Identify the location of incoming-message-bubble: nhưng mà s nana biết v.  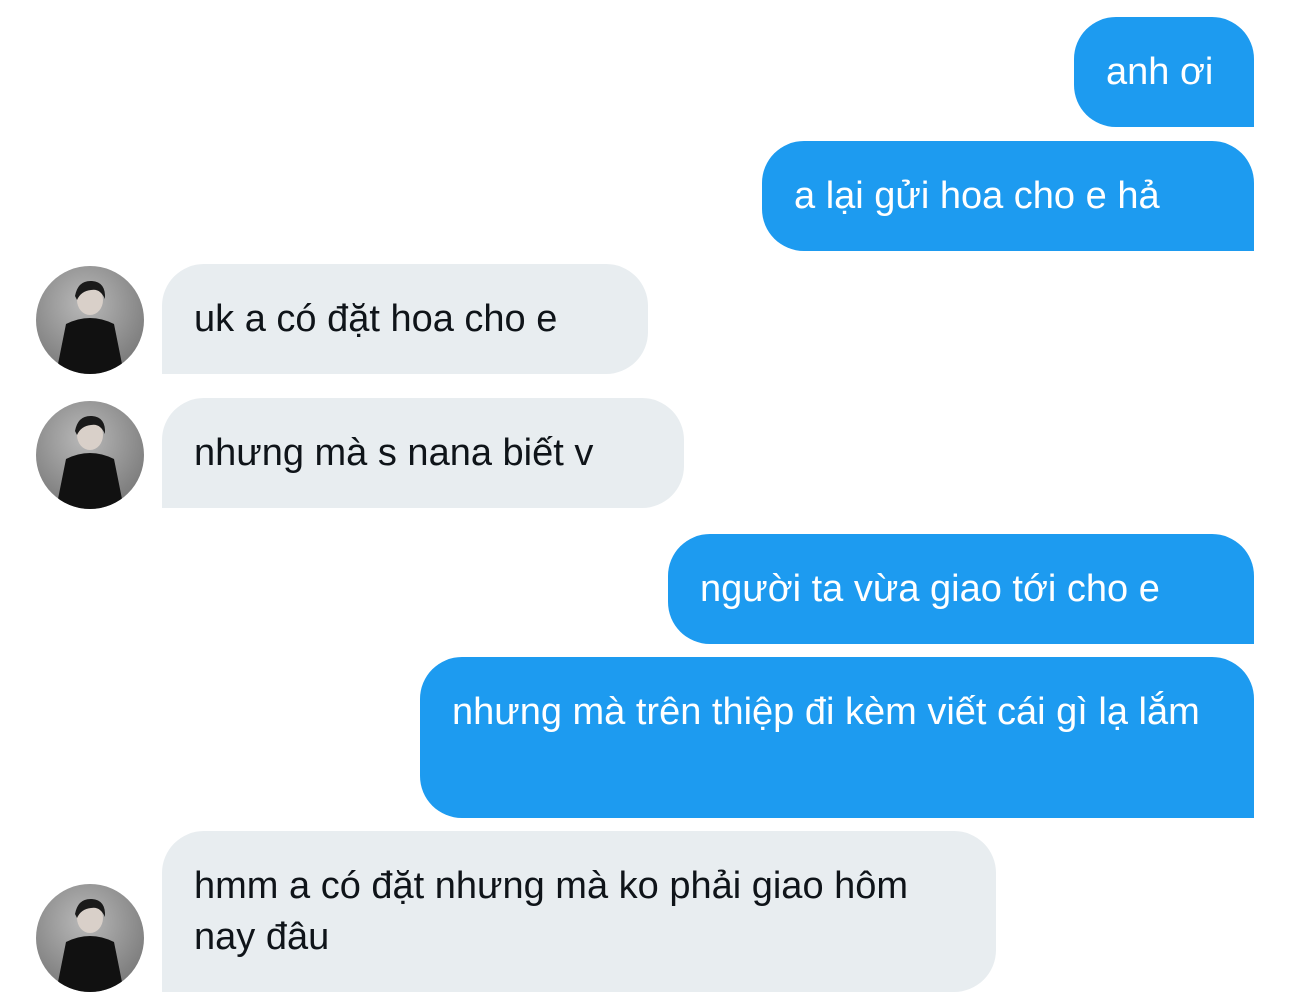
(423, 453).